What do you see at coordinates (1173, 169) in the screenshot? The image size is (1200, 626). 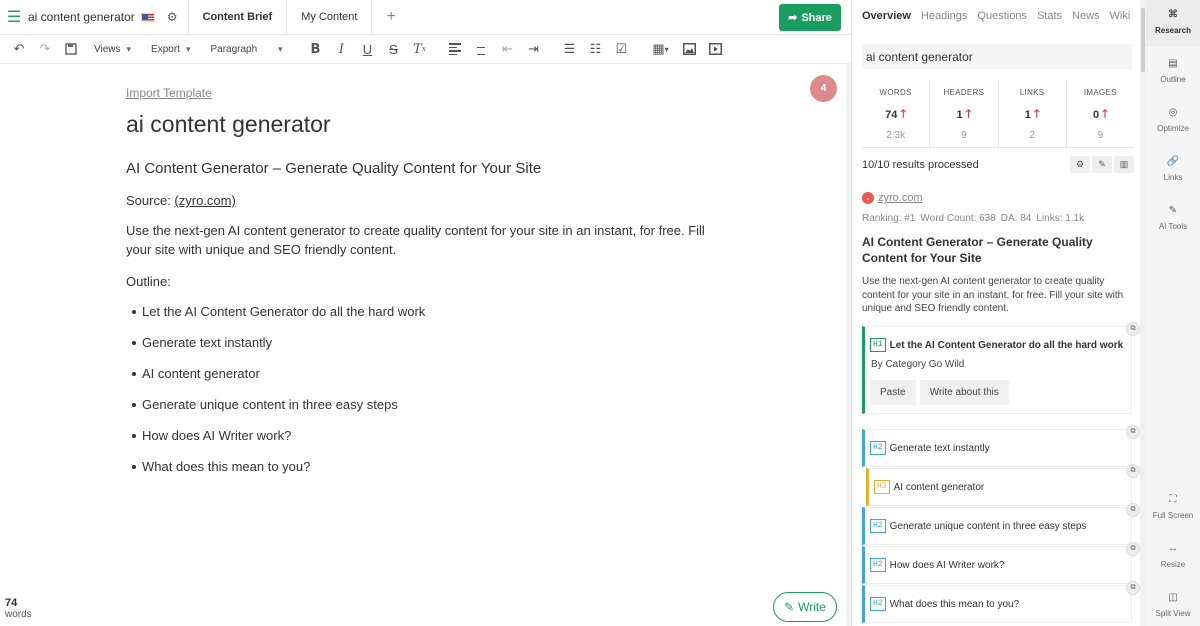 I see `sidebar-item-links: 🔗 Links` at bounding box center [1173, 169].